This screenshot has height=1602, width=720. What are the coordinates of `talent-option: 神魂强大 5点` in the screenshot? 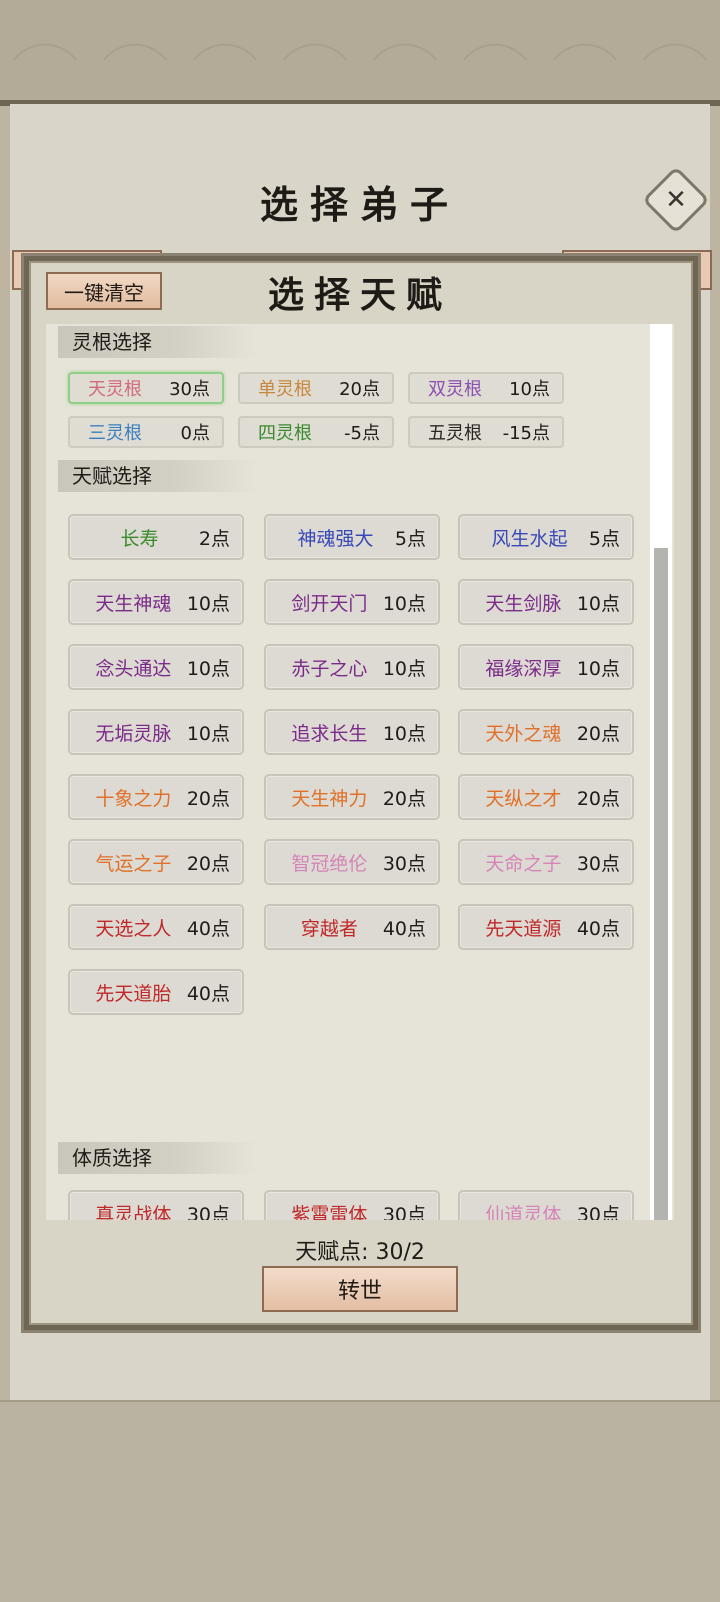 It's located at (352, 537).